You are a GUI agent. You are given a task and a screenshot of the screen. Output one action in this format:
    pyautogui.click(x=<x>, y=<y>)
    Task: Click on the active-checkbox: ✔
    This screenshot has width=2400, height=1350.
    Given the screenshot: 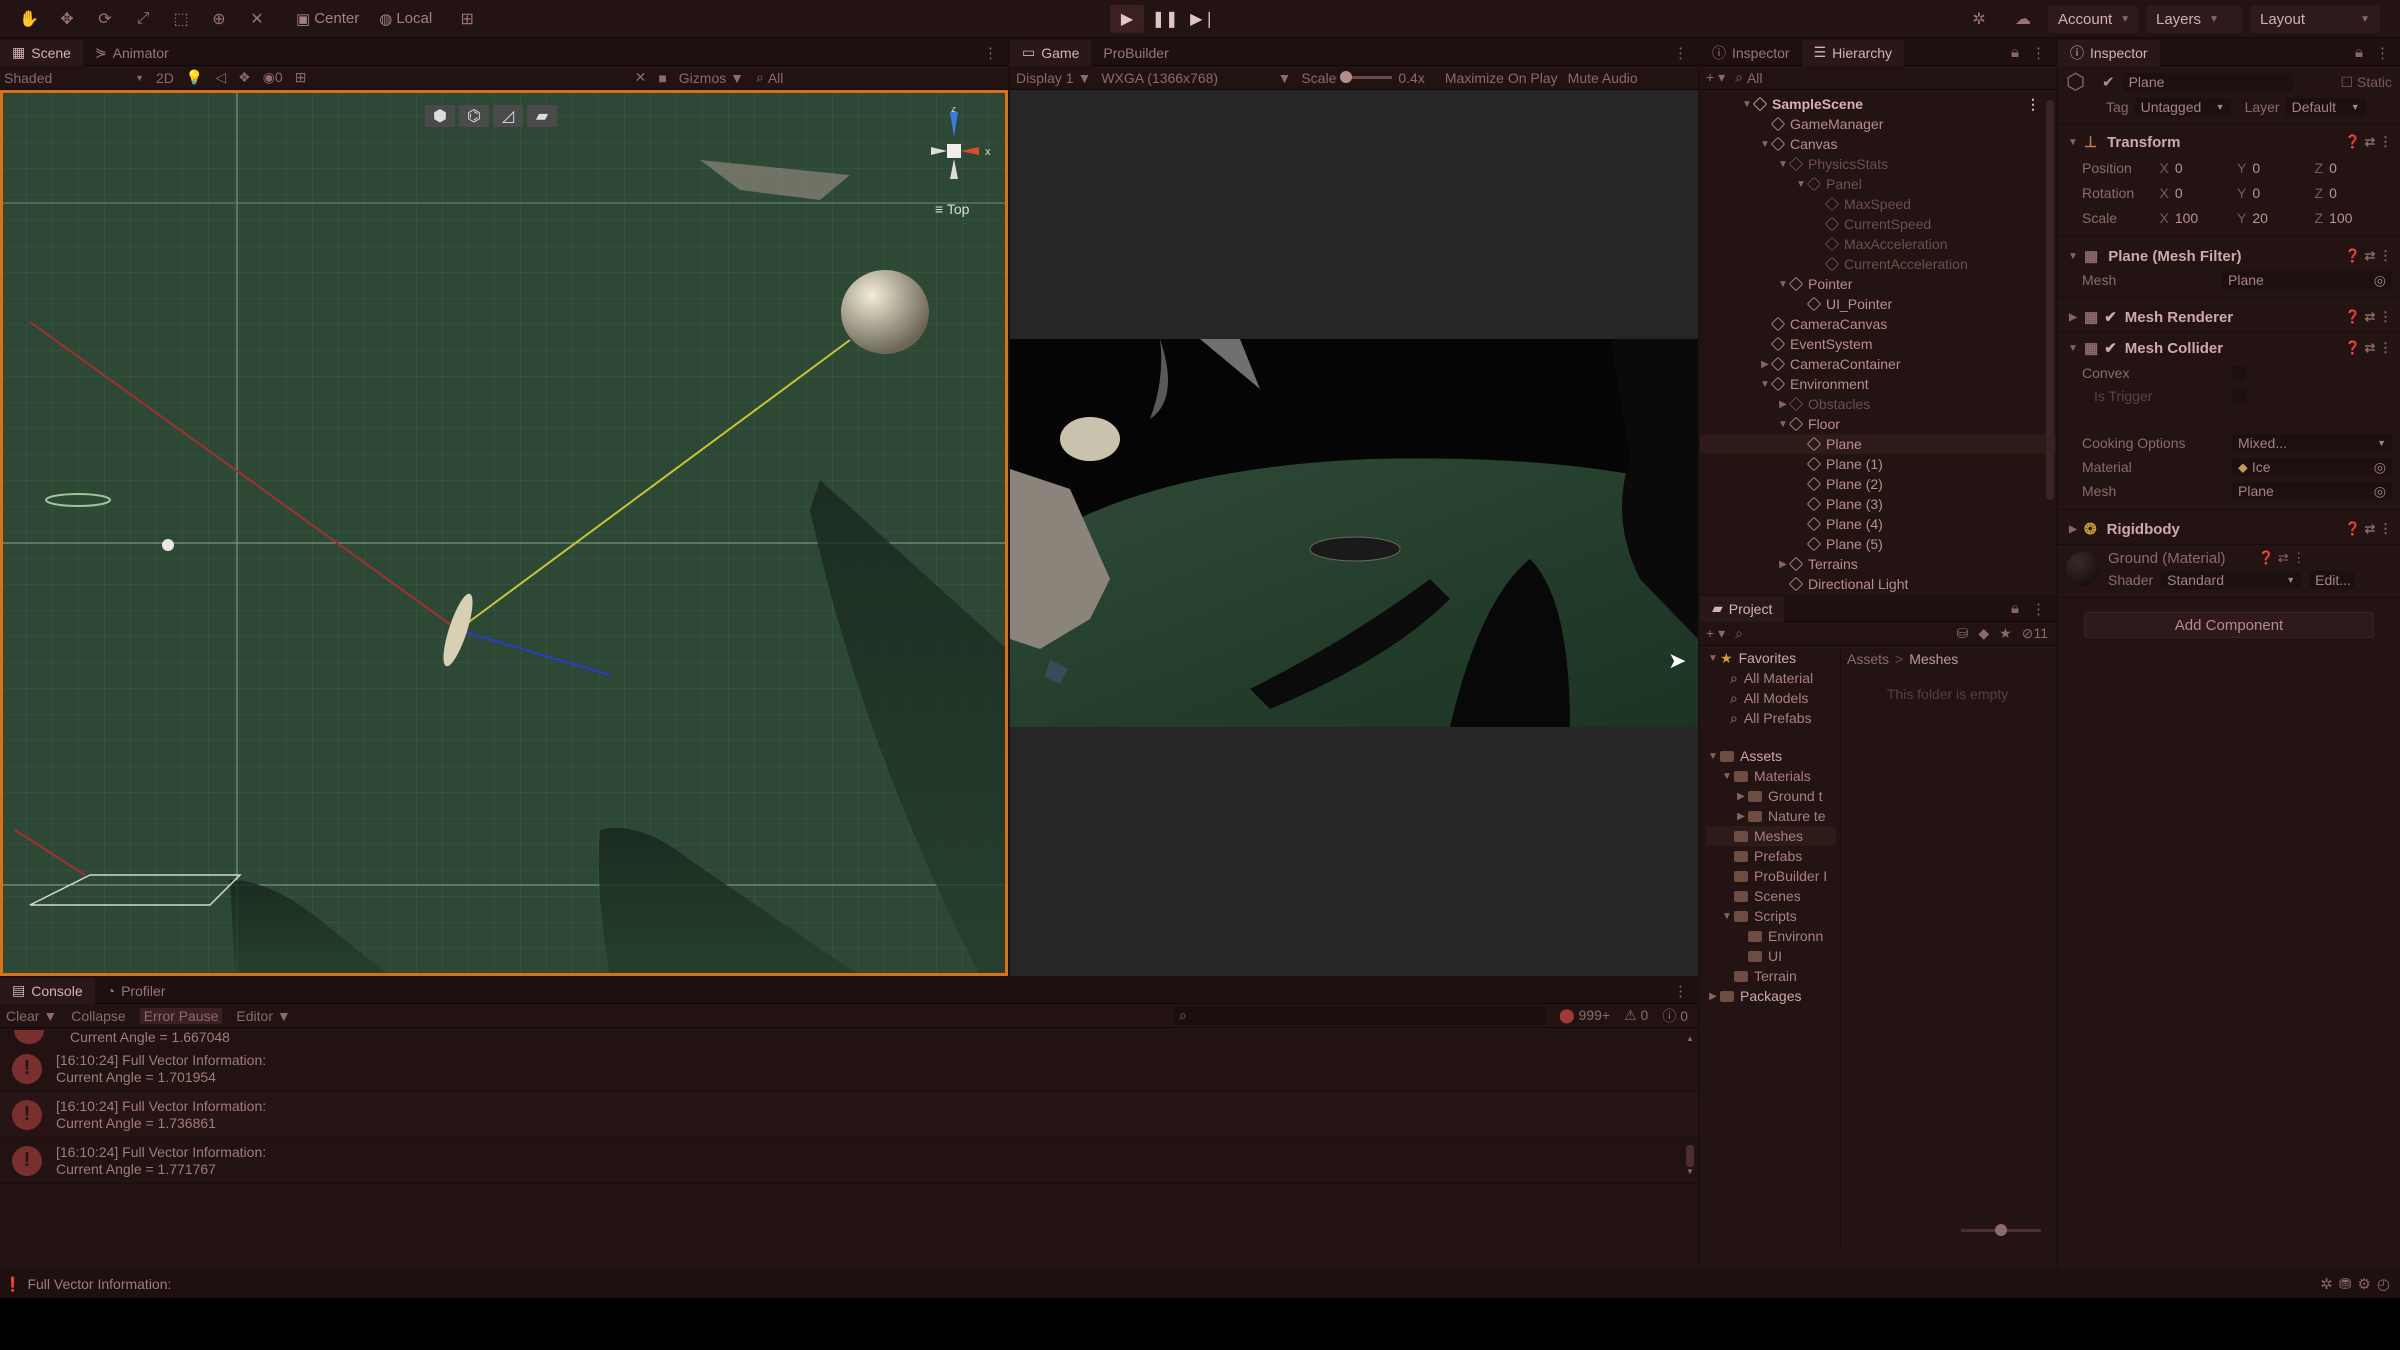 What is the action you would take?
    pyautogui.click(x=2108, y=82)
    